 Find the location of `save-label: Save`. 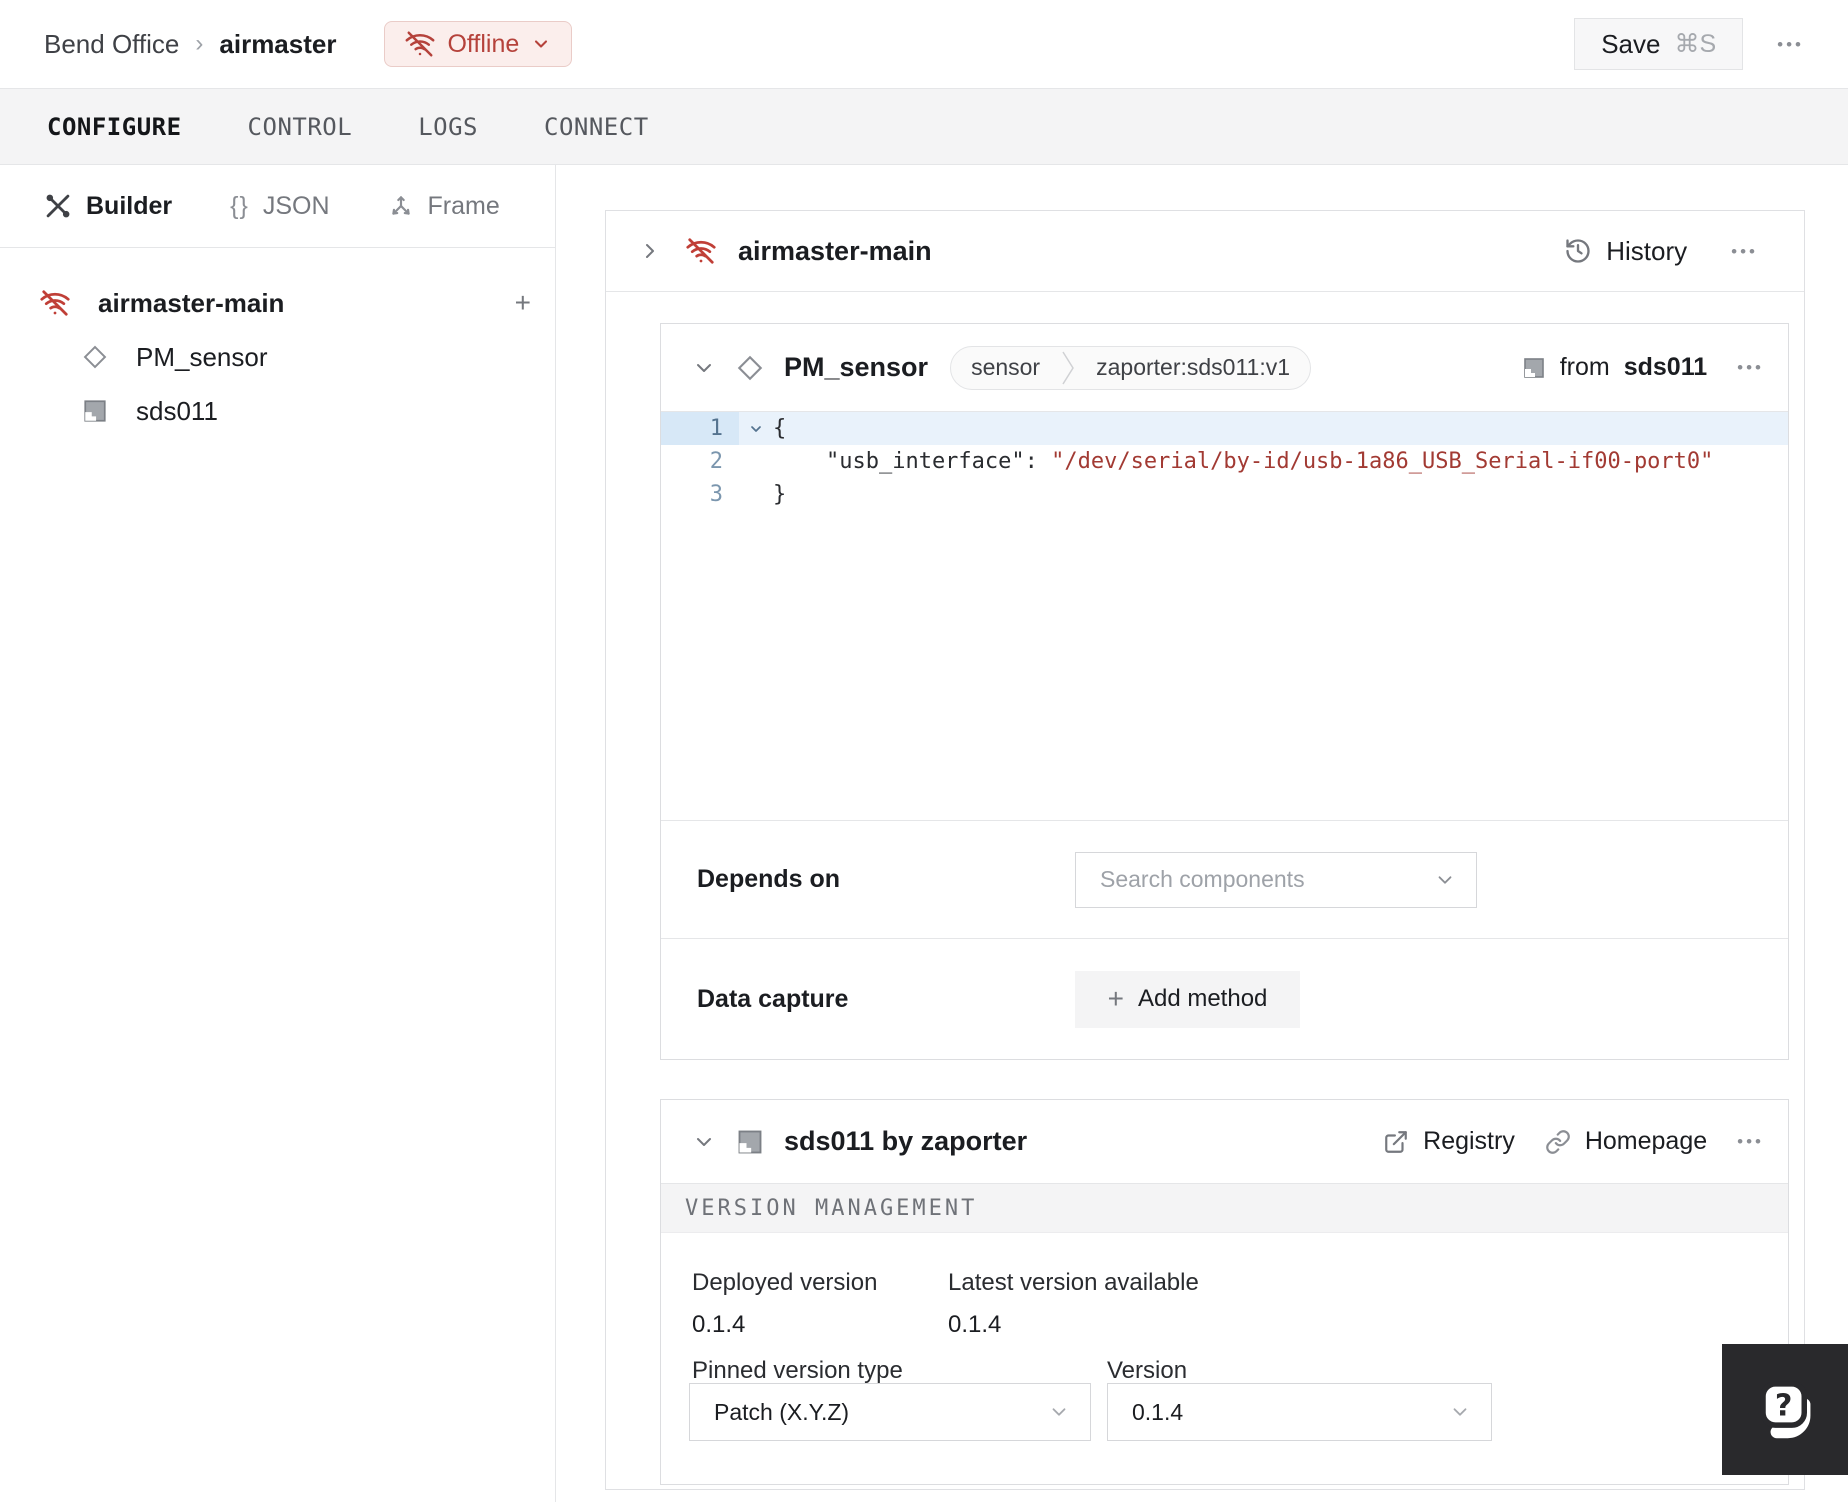

save-label: Save is located at coordinates (1631, 43).